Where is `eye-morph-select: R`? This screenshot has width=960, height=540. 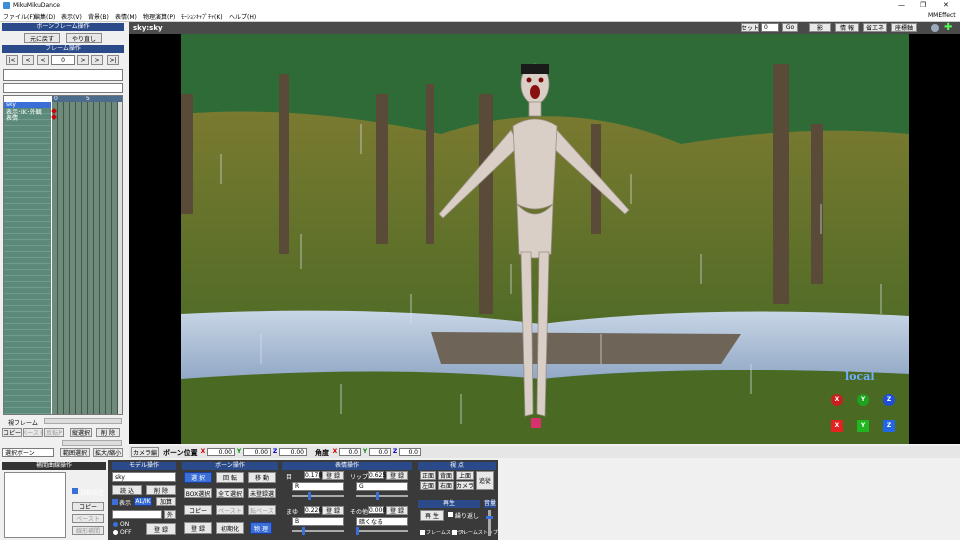
eye-morph-select: R is located at coordinates (318, 486).